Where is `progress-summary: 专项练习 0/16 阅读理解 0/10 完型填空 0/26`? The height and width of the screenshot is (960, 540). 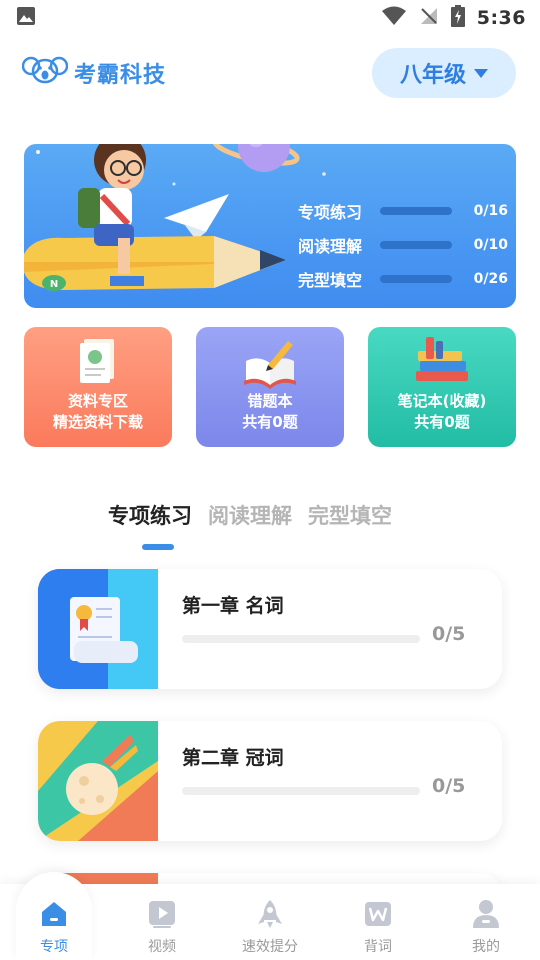 progress-summary: 专项练习 0/16 阅读理解 0/10 完型填空 0/26 is located at coordinates (403, 245).